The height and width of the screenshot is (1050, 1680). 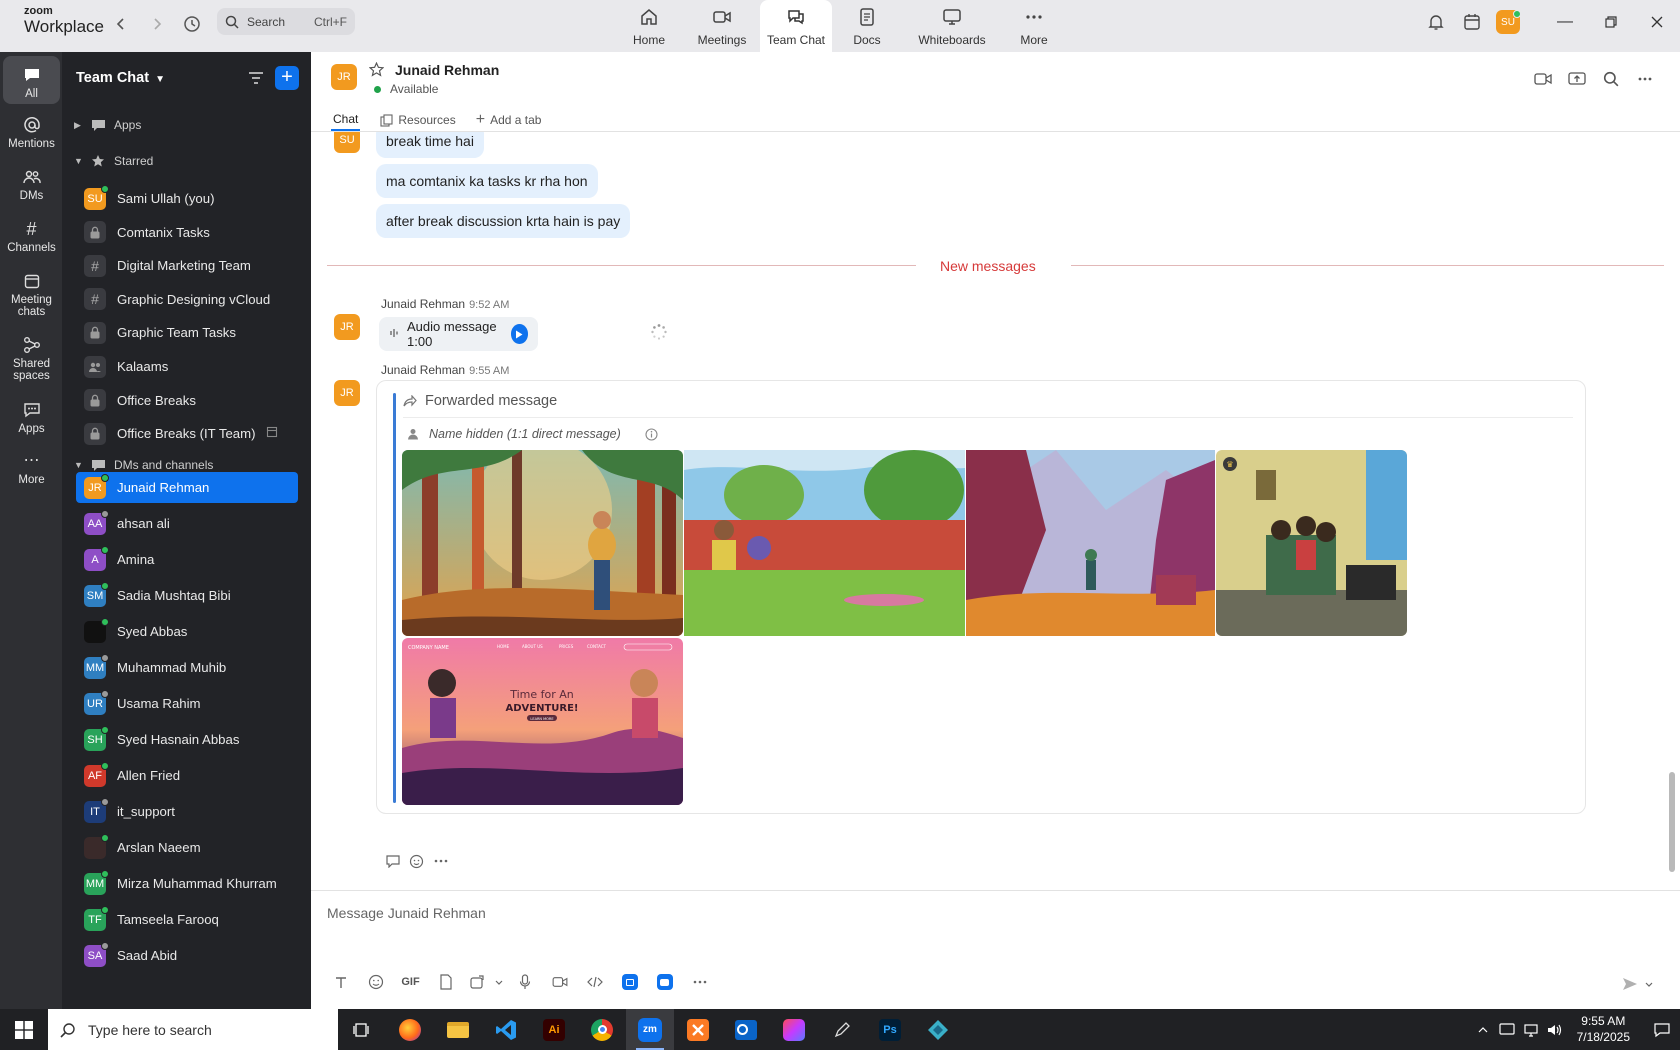 What do you see at coordinates (31, 417) in the screenshot?
I see `rail-apps: Apps` at bounding box center [31, 417].